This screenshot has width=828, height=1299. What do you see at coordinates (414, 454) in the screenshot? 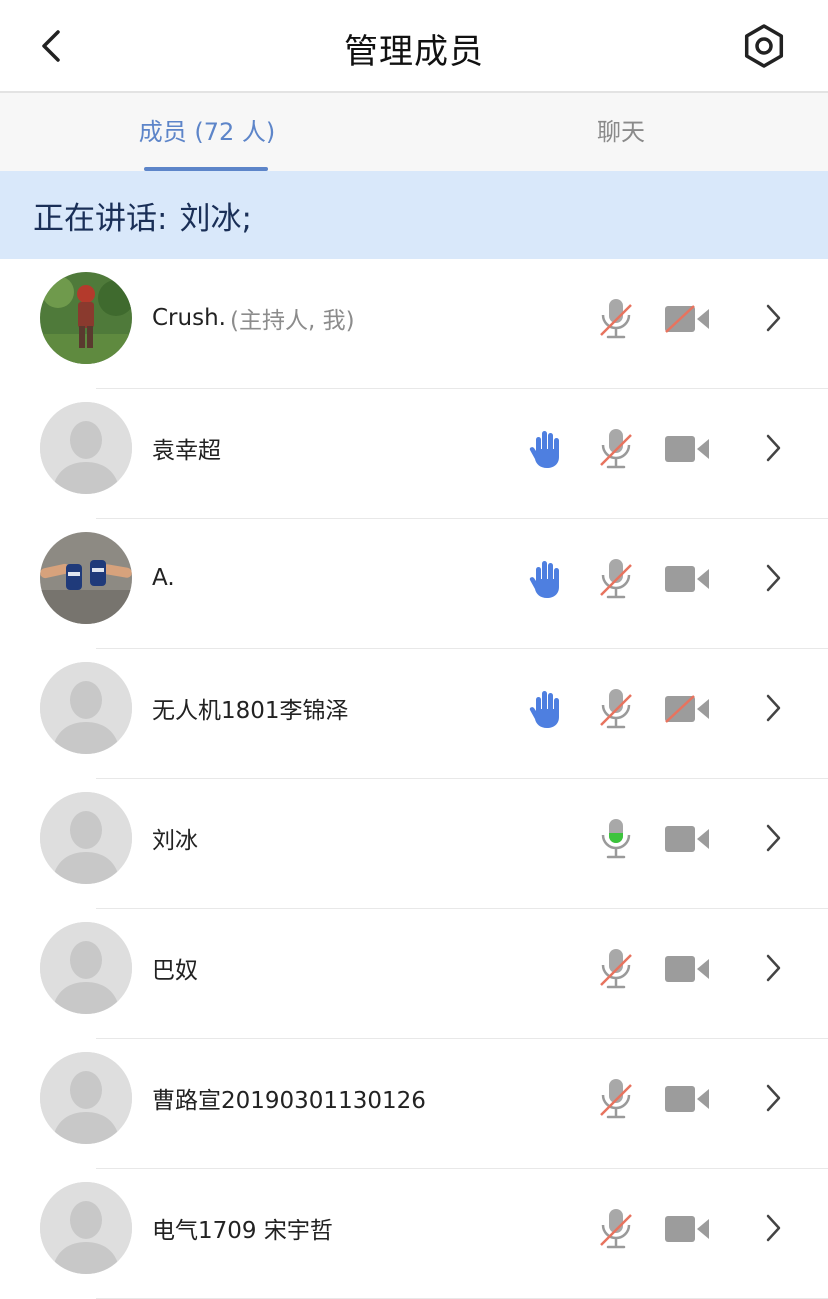
I see `member-row: 袁幸超` at bounding box center [414, 454].